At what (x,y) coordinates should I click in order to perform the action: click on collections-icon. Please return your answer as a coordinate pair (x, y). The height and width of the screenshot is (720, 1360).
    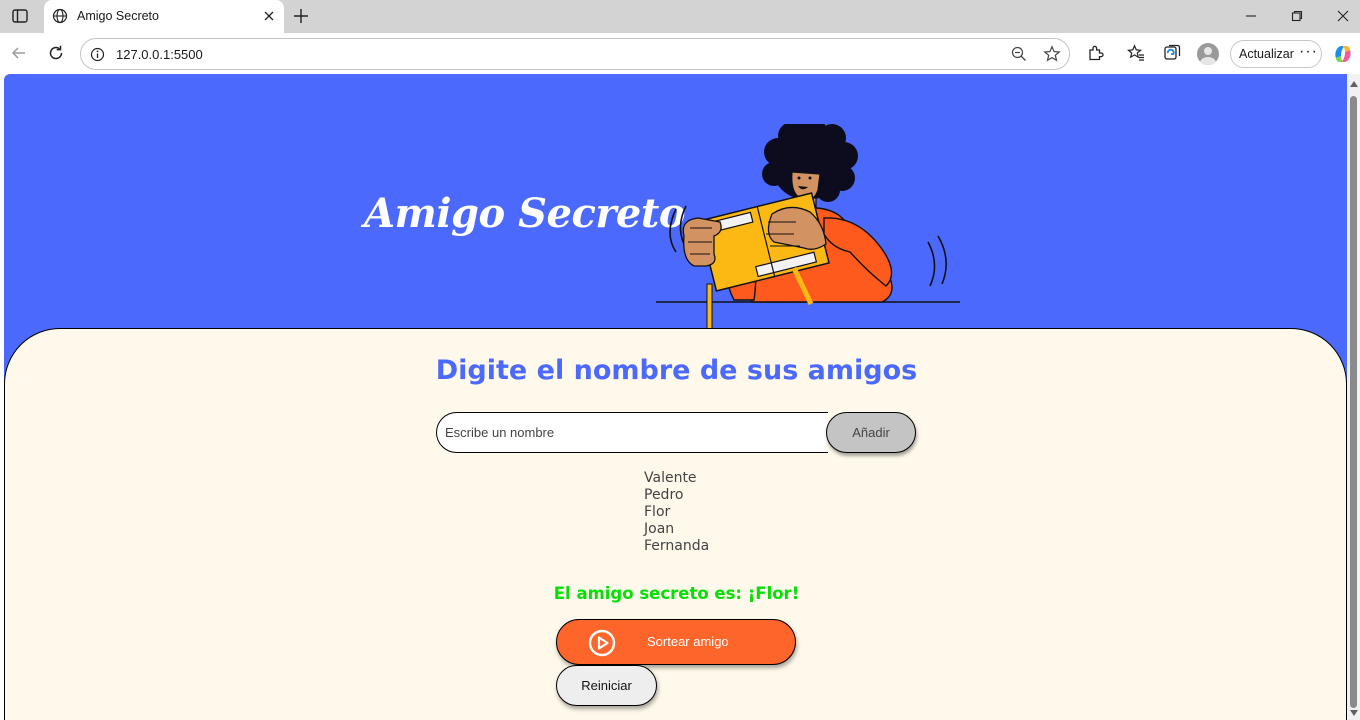
    Looking at the image, I should click on (1172, 55).